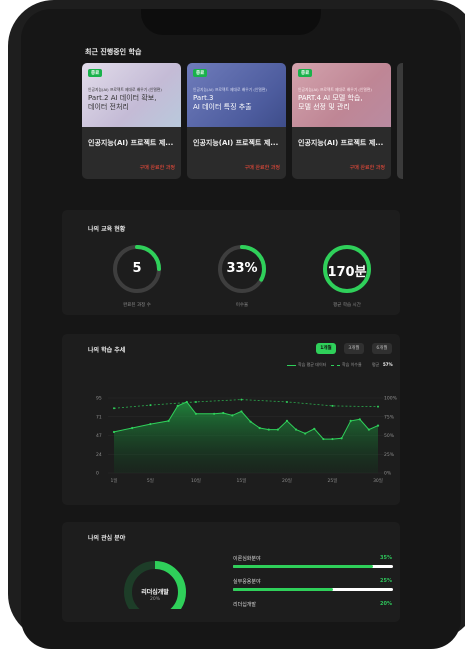 The height and width of the screenshot is (649, 465). What do you see at coordinates (386, 558) in the screenshot?
I see `interest-pct-theory: 35%` at bounding box center [386, 558].